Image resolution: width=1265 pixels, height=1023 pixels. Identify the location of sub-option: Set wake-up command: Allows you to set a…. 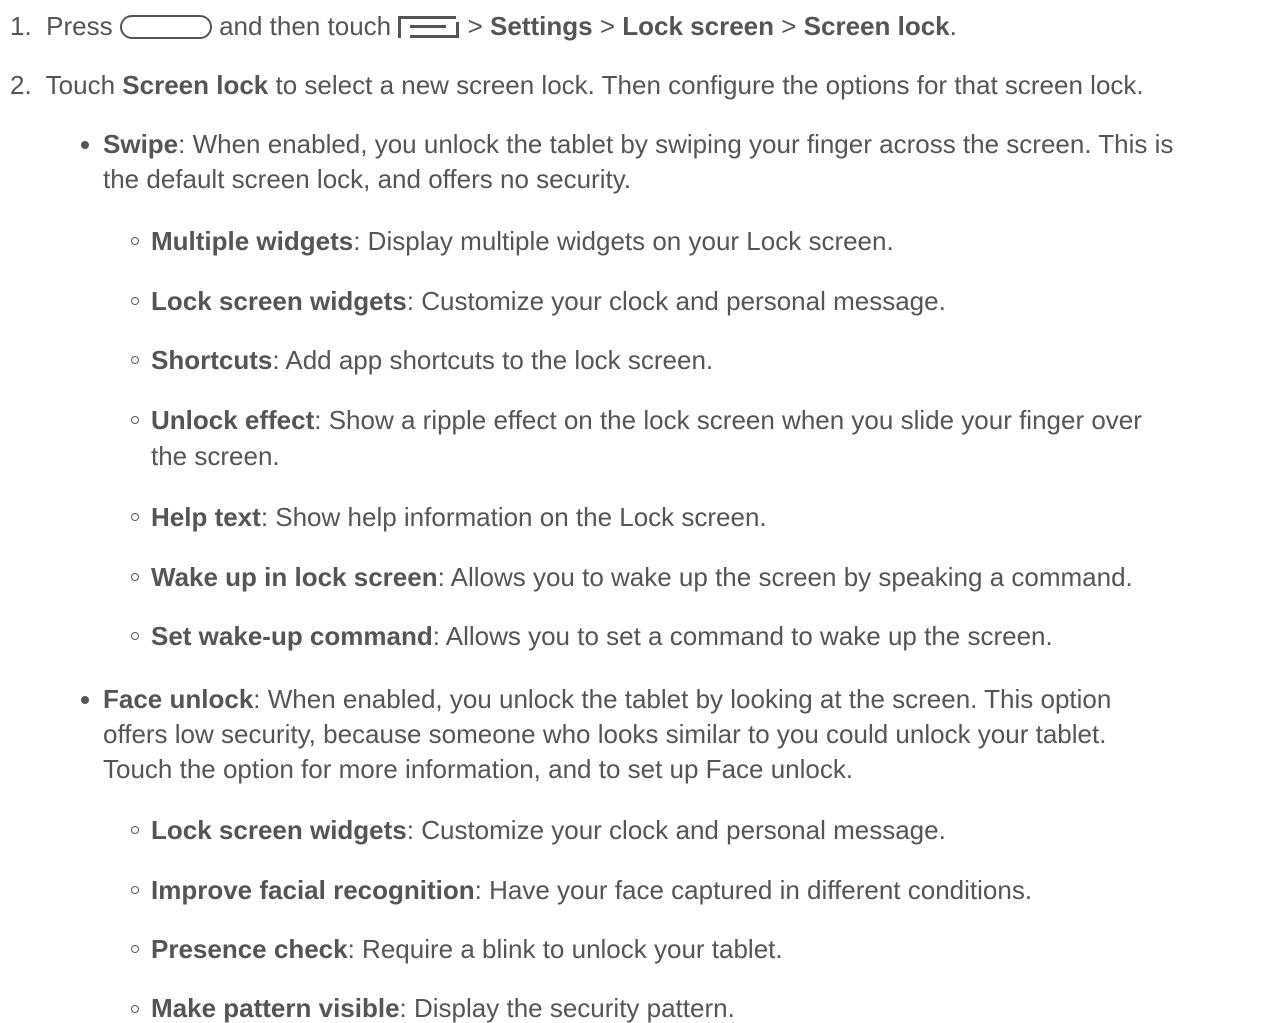
(602, 636).